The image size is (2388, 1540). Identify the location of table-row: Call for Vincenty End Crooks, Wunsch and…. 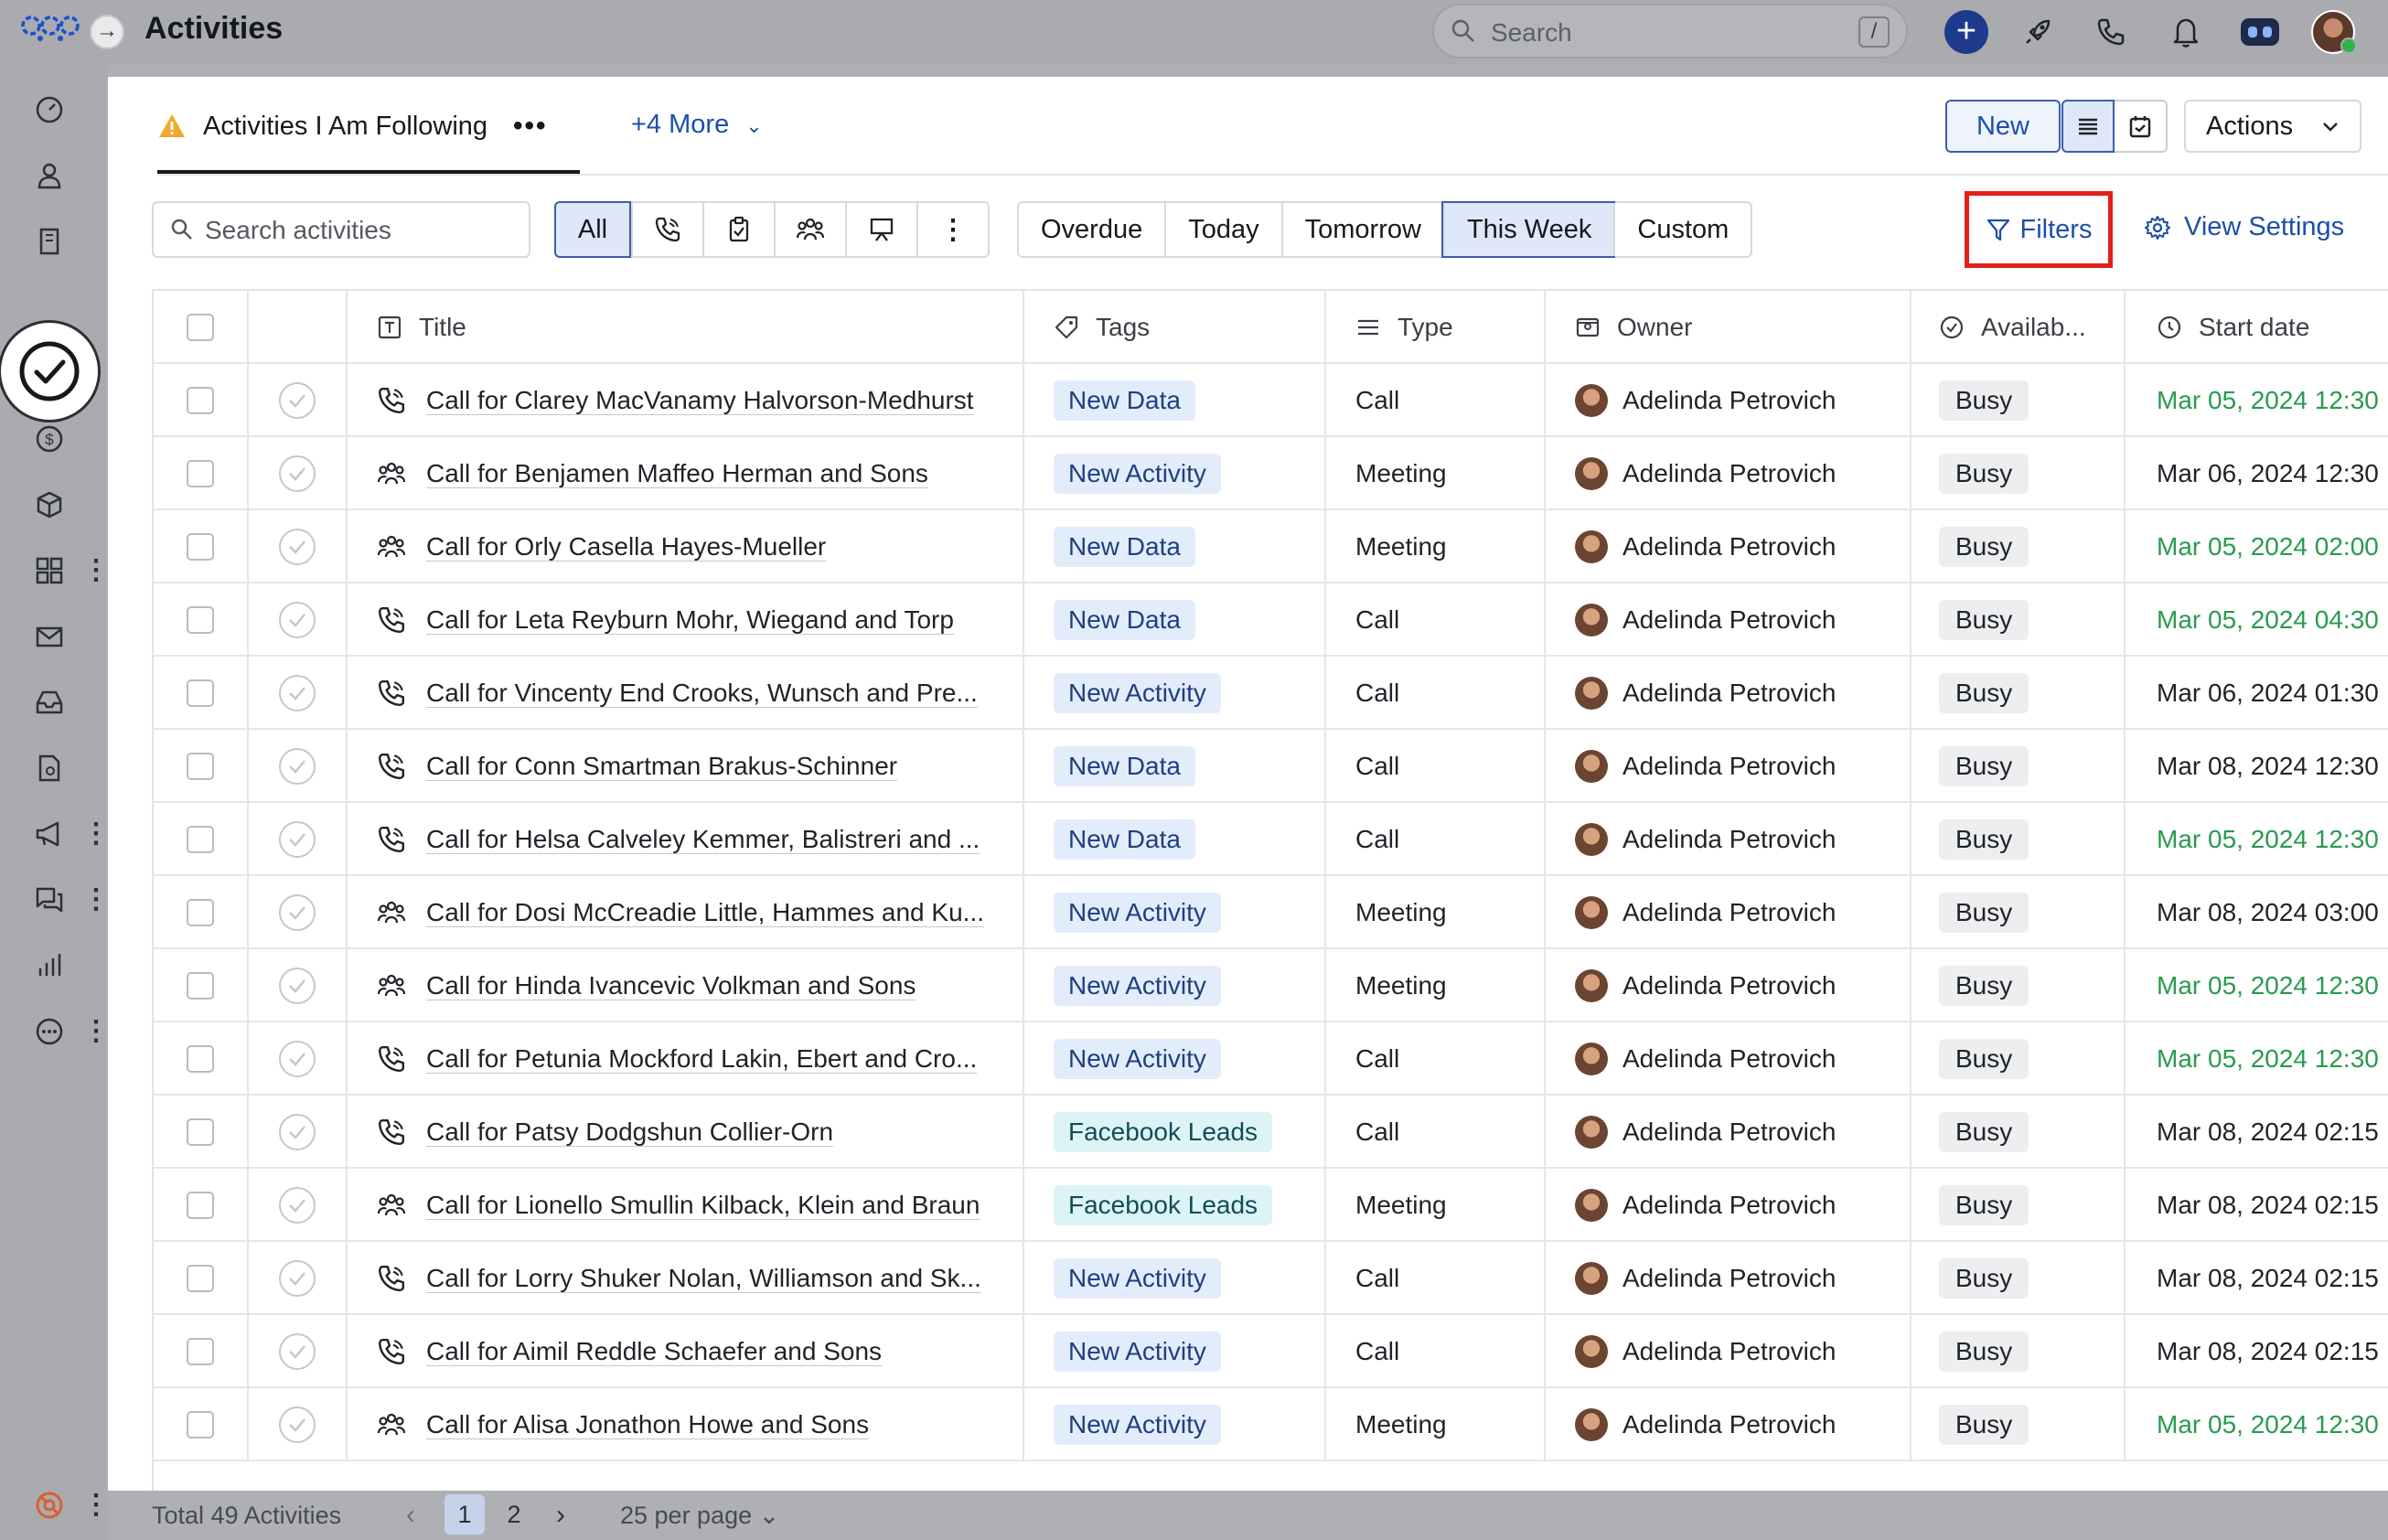
(1271, 693).